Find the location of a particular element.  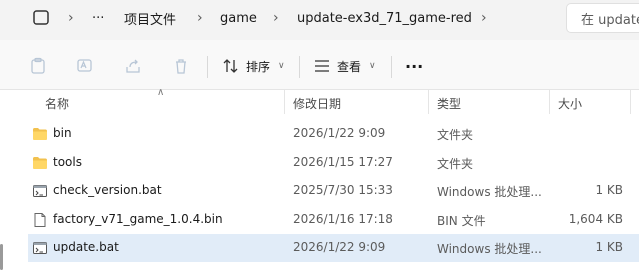

column-type: 类型 is located at coordinates (449, 103).